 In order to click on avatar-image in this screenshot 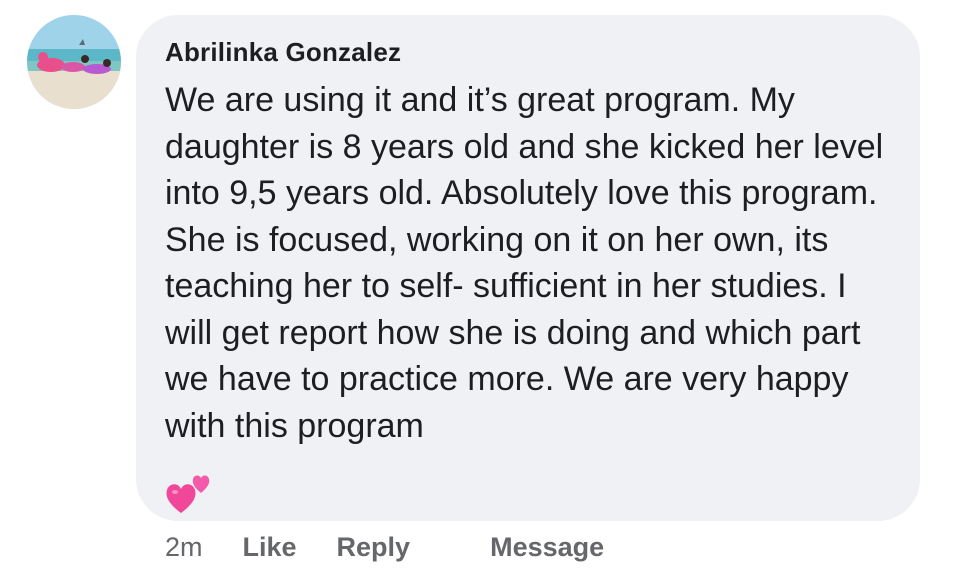, I will do `click(74, 62)`.